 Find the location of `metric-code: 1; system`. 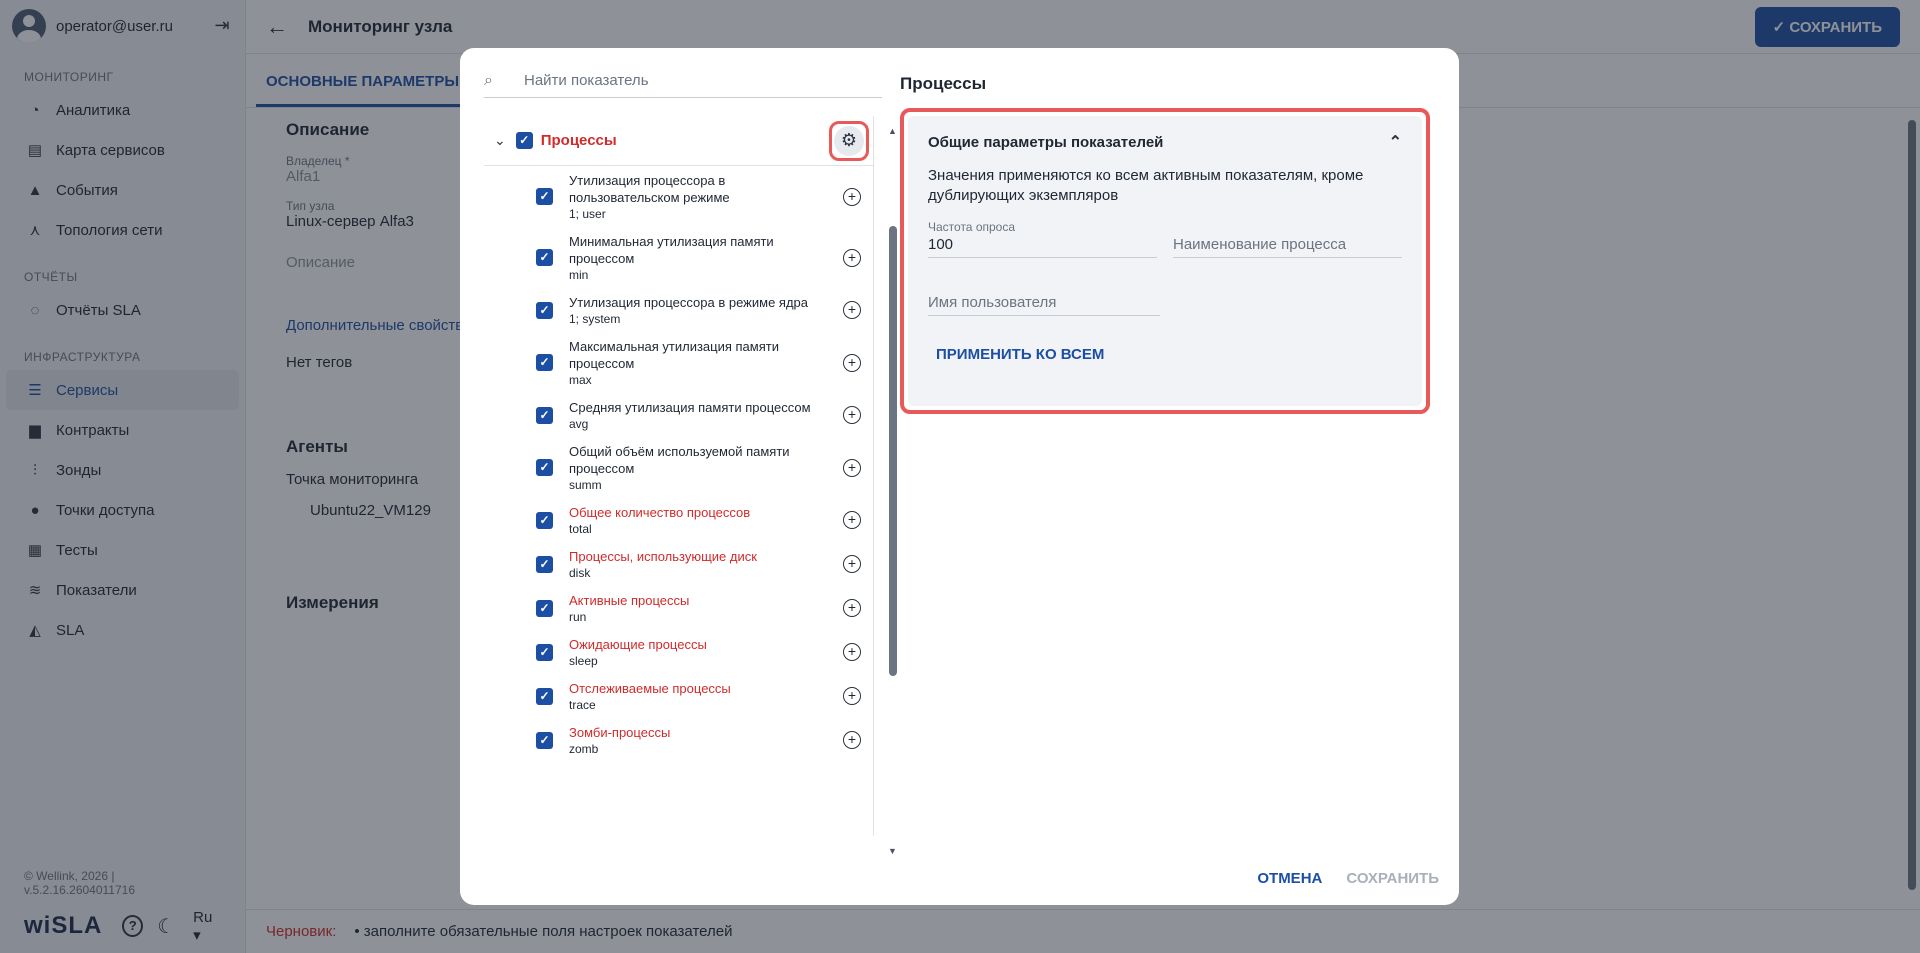

metric-code: 1; system is located at coordinates (595, 319).